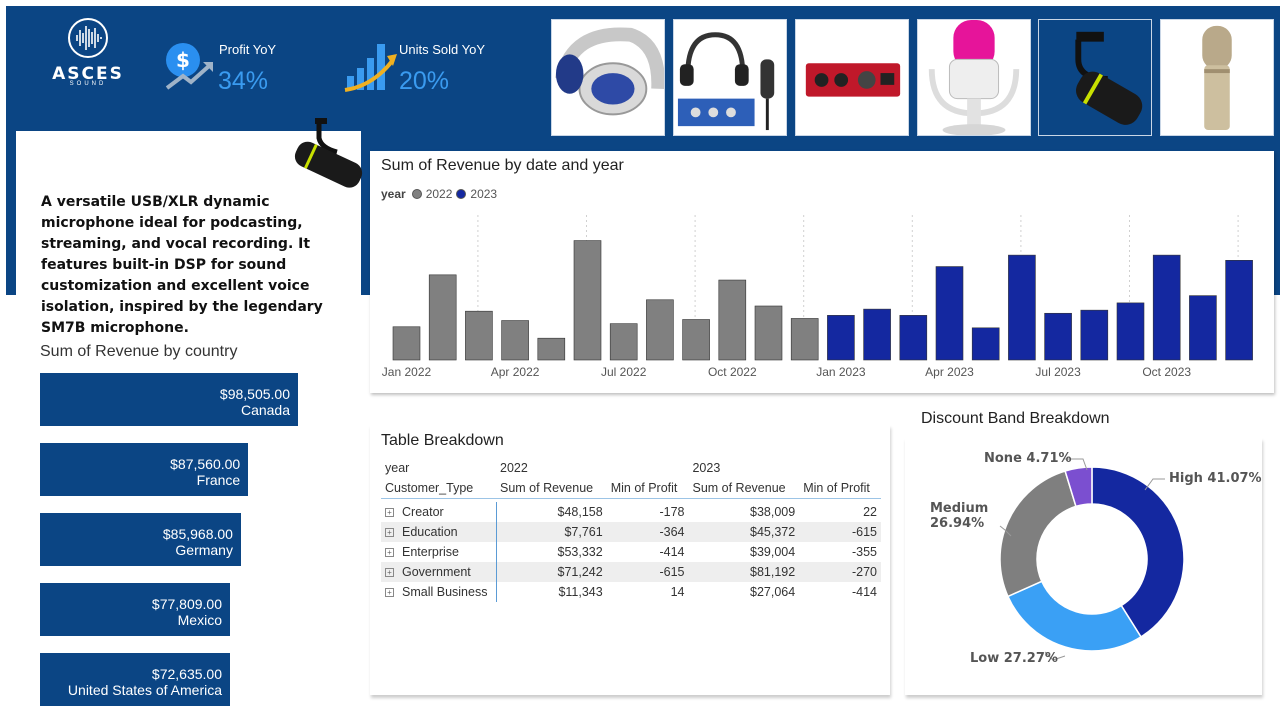  I want to click on dynamic-microphone-black-icon, so click(1109, 78).